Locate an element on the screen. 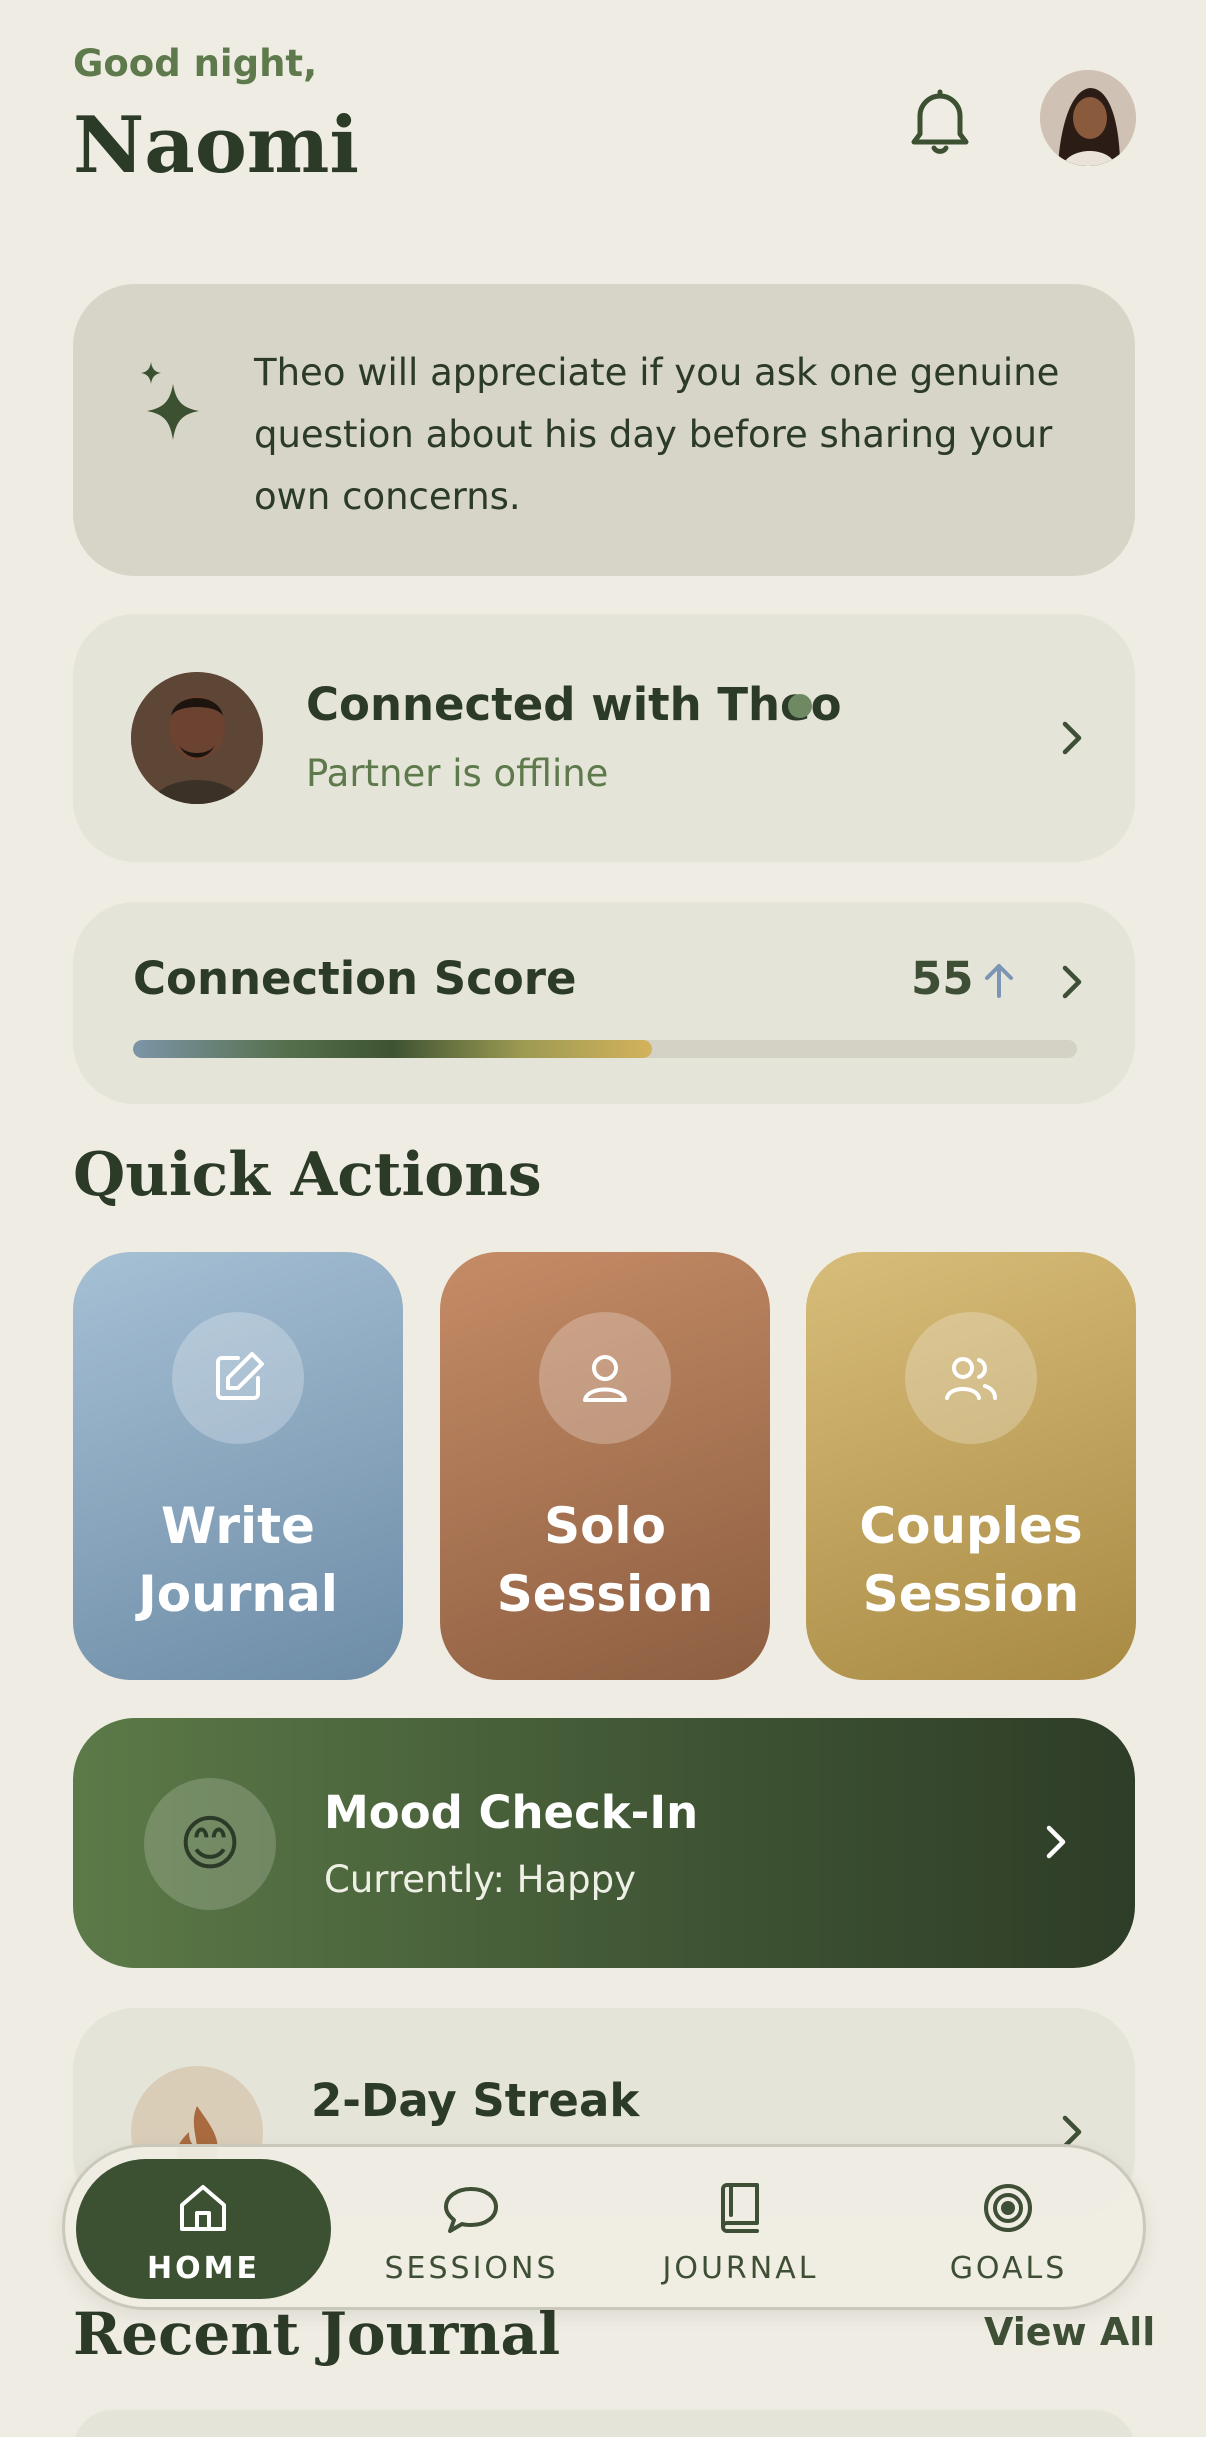  write-icon-circle is located at coordinates (238, 1378).